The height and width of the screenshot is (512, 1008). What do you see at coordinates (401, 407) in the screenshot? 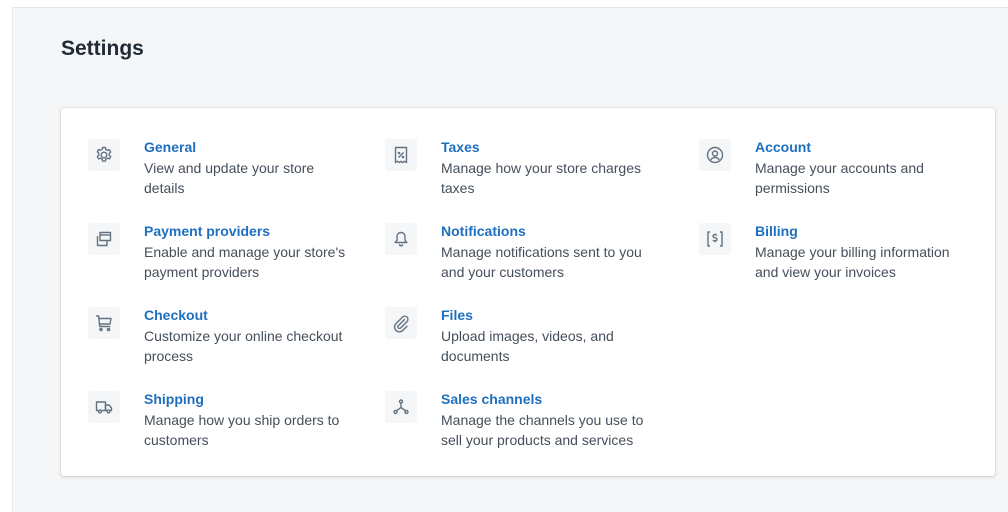
I see `sales-channels-icon` at bounding box center [401, 407].